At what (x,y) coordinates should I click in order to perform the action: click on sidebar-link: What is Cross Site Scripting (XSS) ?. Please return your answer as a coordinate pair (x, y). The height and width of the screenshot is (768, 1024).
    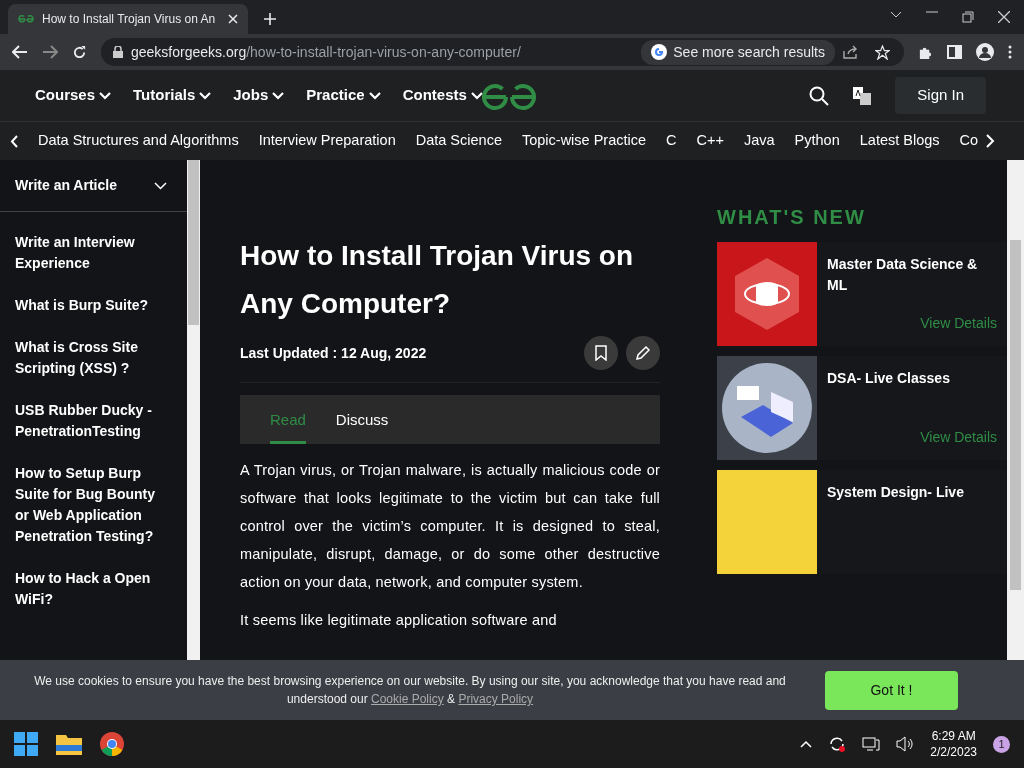
    Looking at the image, I should click on (93, 354).